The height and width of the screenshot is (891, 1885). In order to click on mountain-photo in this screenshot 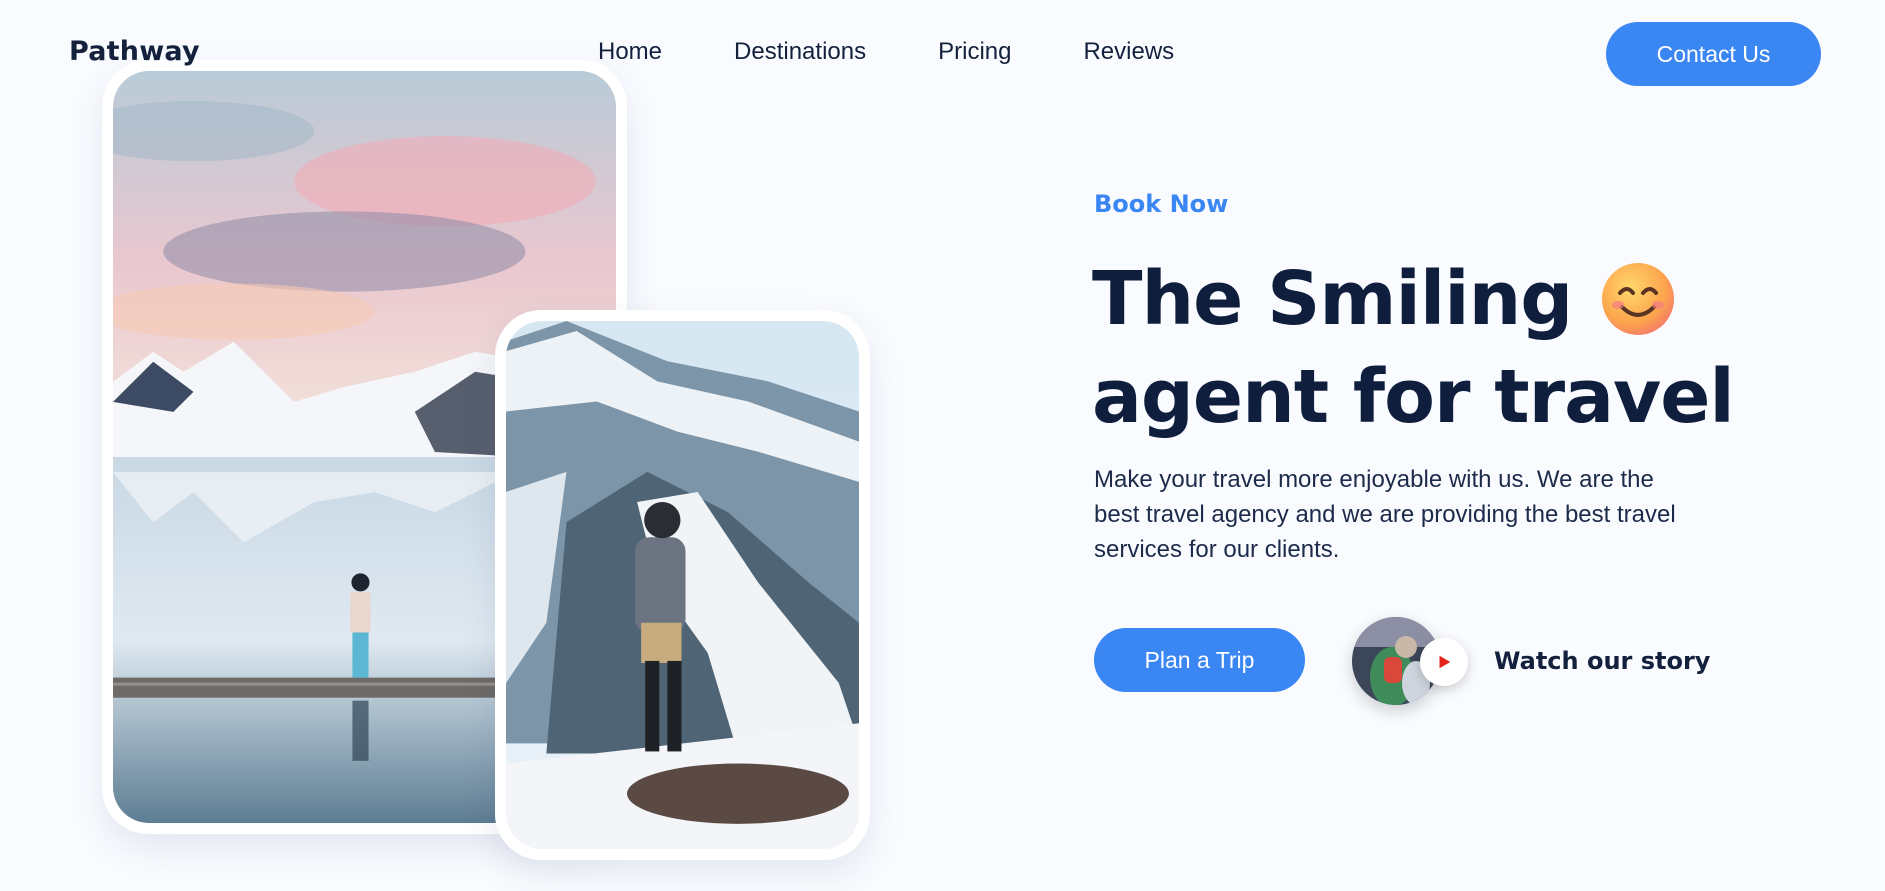, I will do `click(682, 585)`.